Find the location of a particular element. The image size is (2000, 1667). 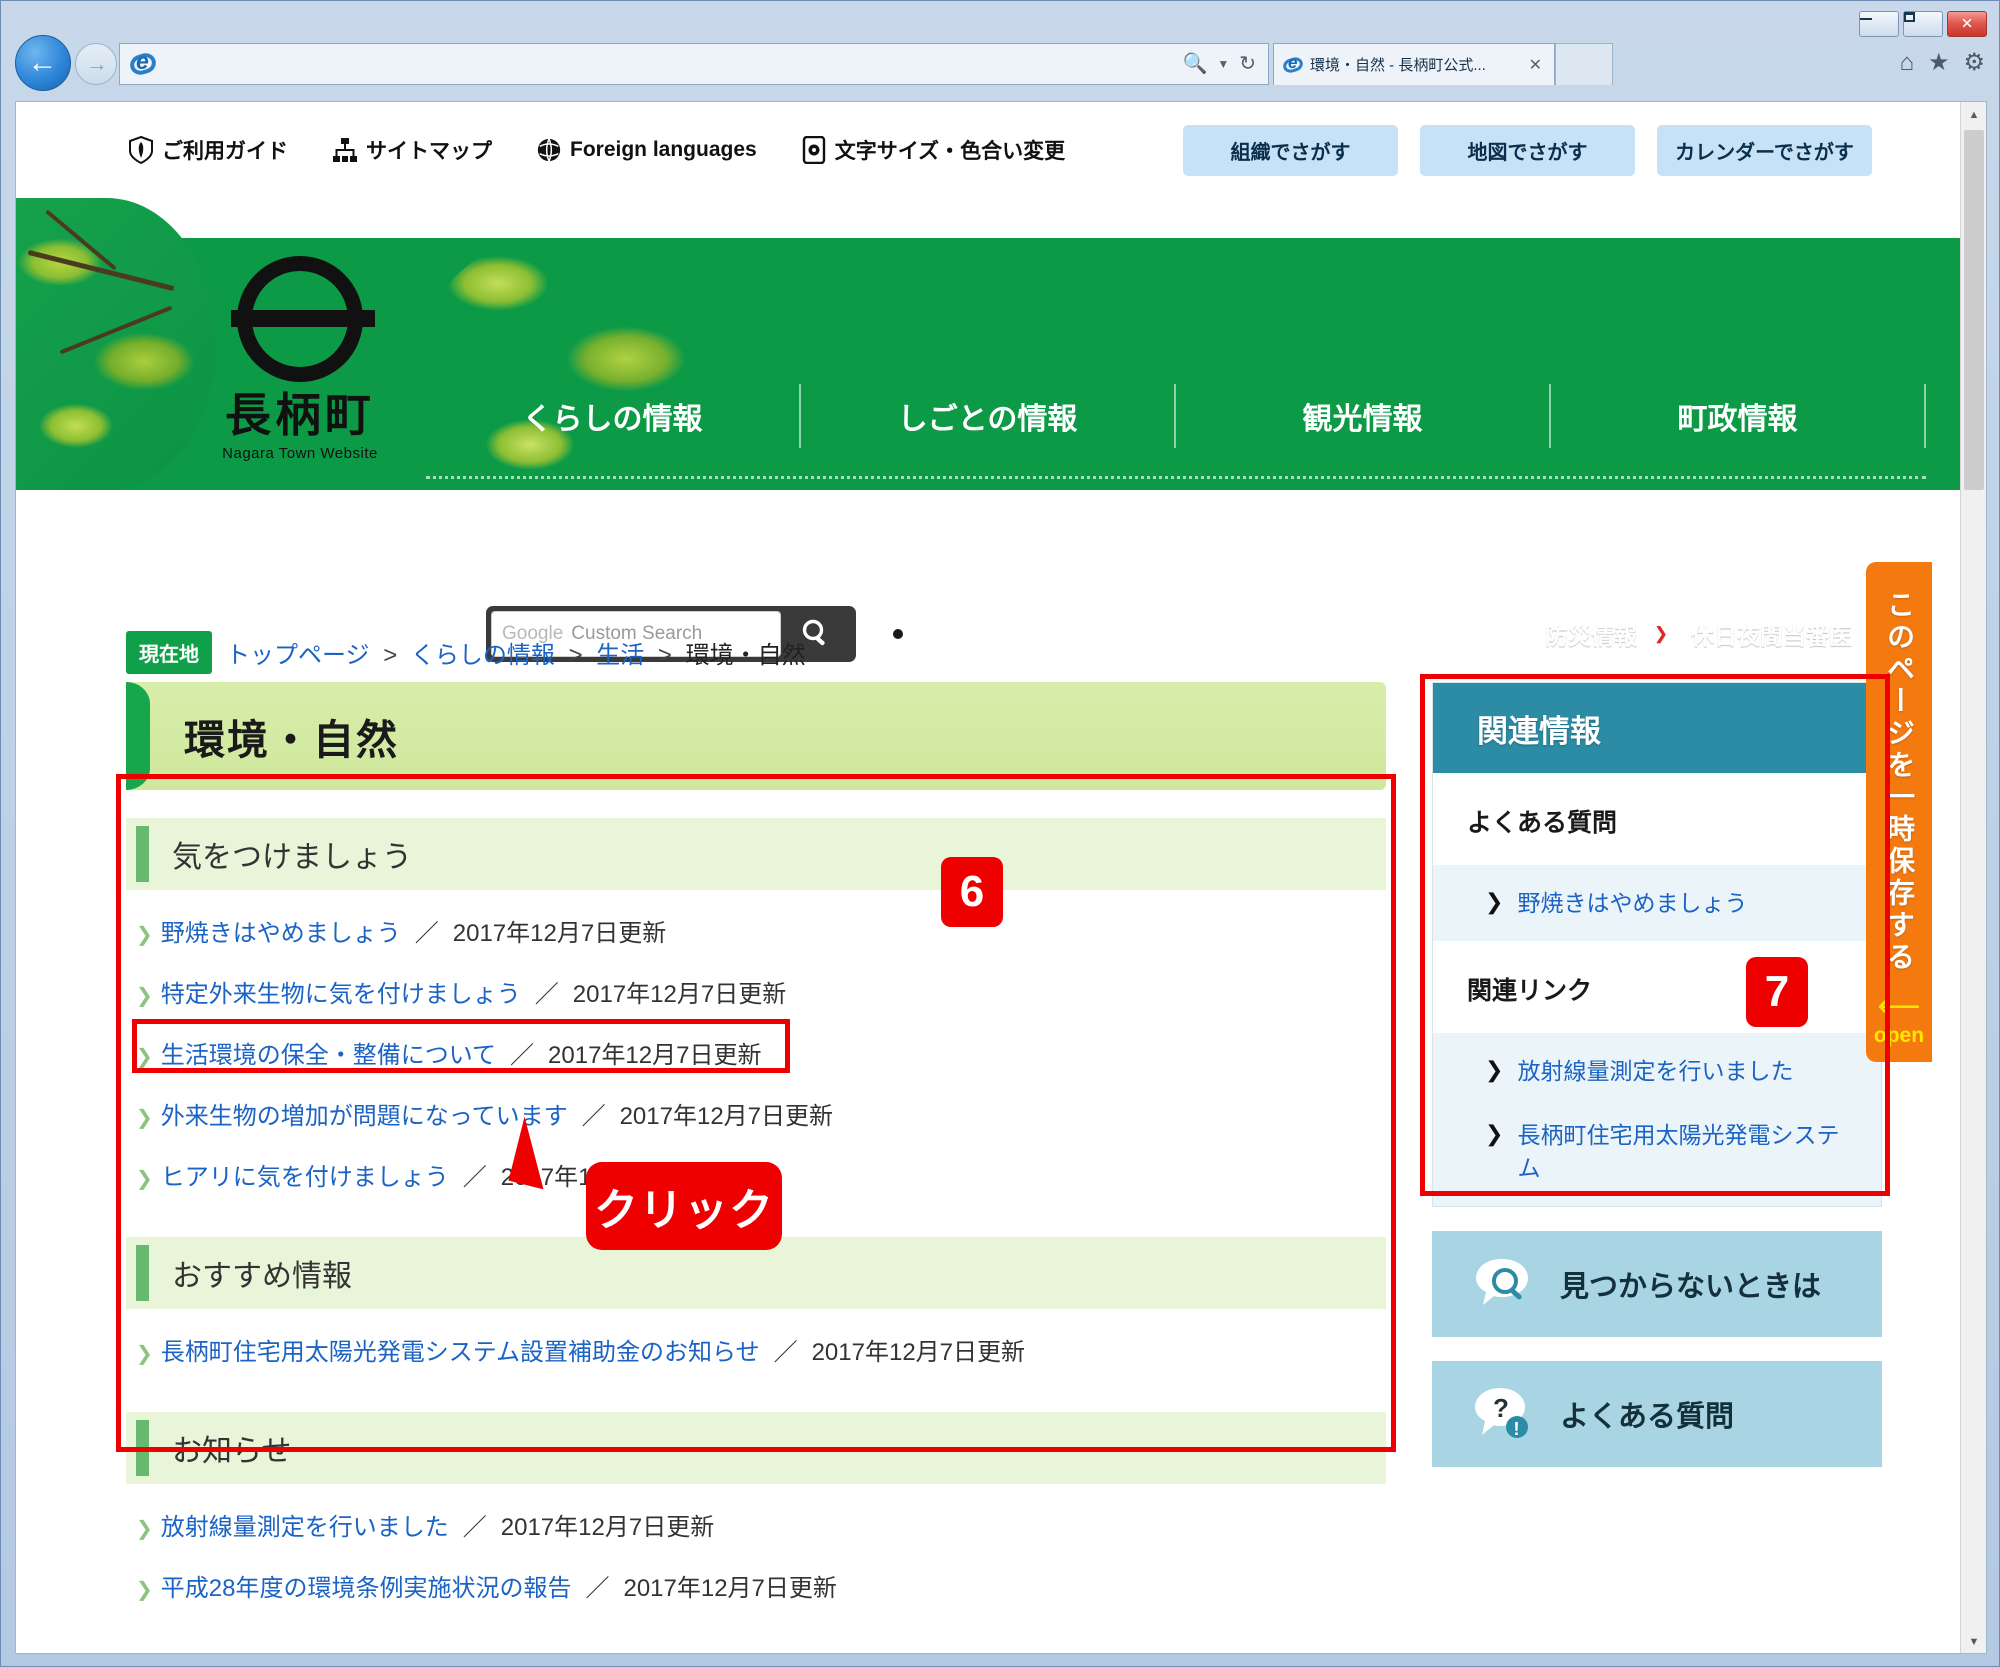

open-arrow-icon: ⟵ is located at coordinates (1899, 1006).